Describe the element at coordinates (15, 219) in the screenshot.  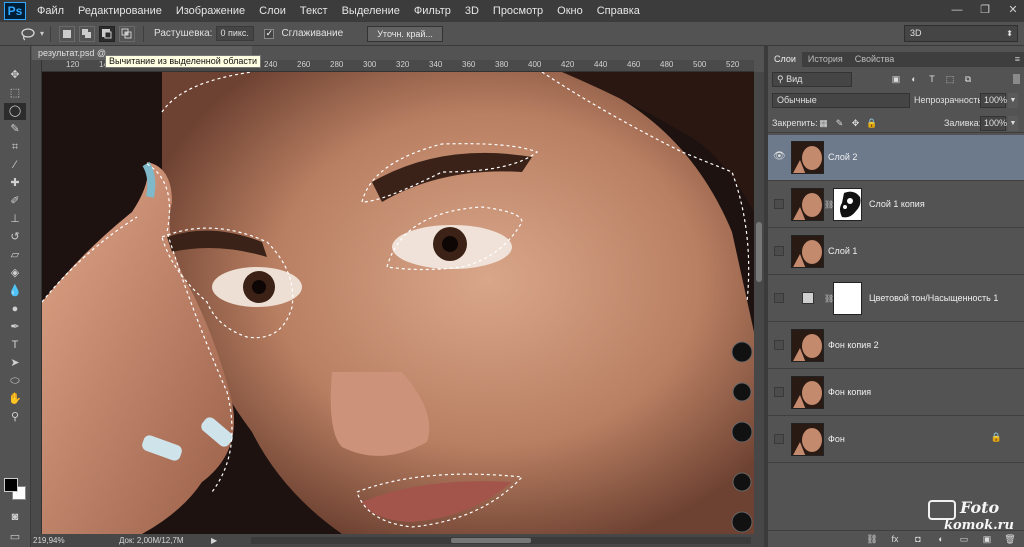
I see `clone-stamp-tool-icon: ⊥` at that location.